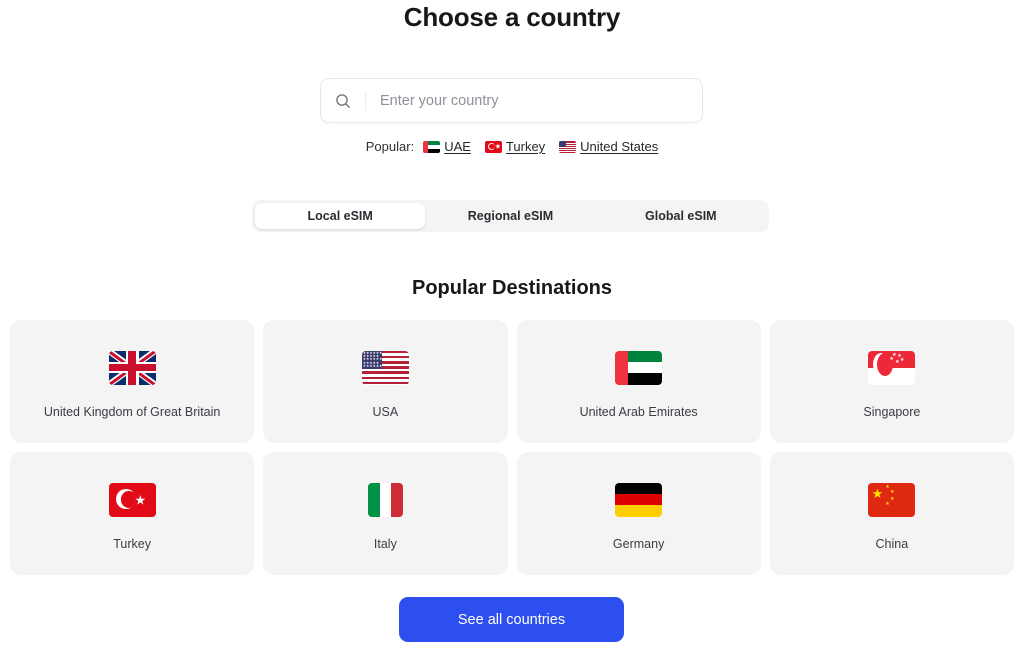 The height and width of the screenshot is (666, 1024). What do you see at coordinates (385, 411) in the screenshot?
I see `destination-card-label: USA` at bounding box center [385, 411].